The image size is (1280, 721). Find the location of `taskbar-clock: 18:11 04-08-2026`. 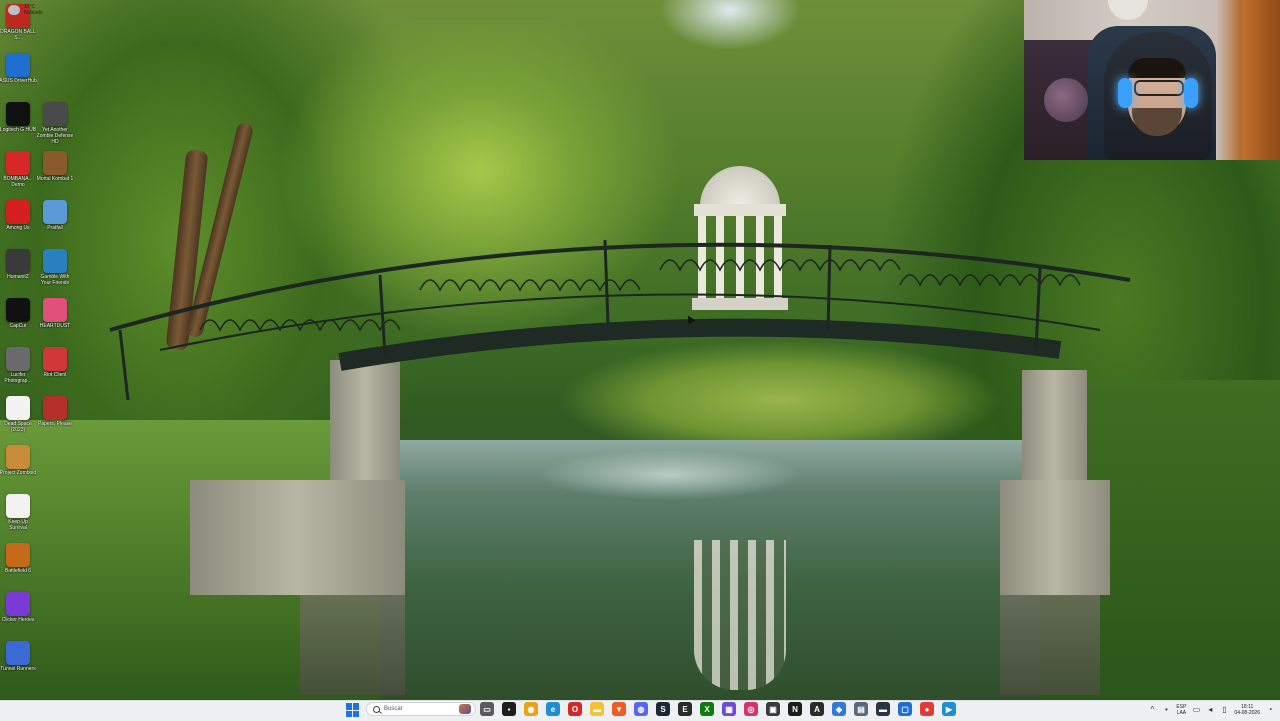

taskbar-clock: 18:11 04-08-2026 is located at coordinates (1247, 710).